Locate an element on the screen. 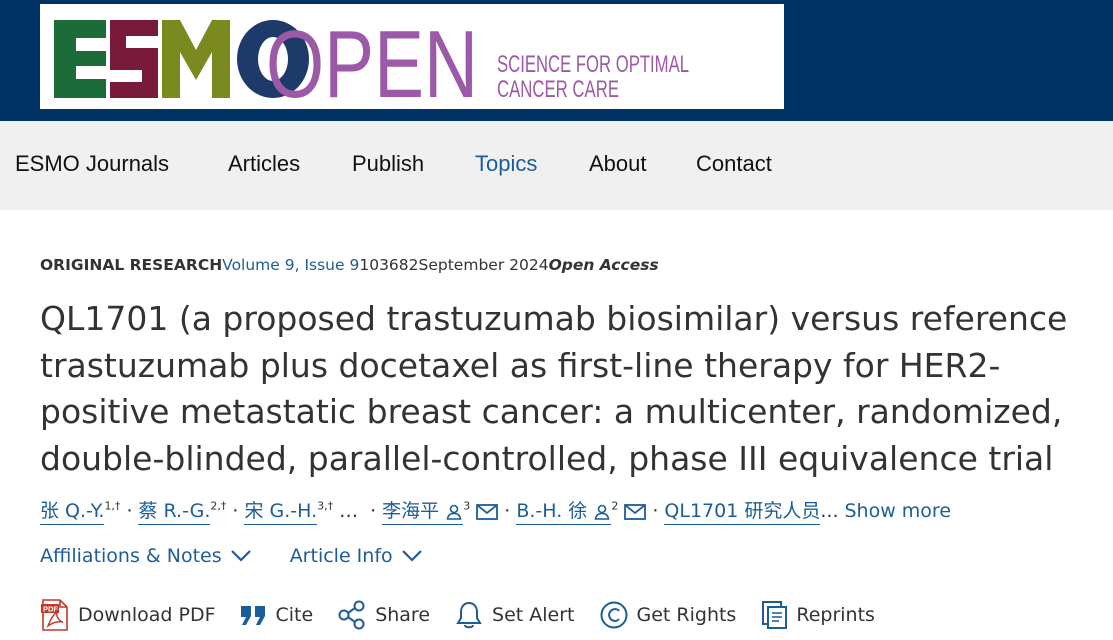 This screenshot has width=1113, height=640. show-more-authors-button: Show more is located at coordinates (897, 511).